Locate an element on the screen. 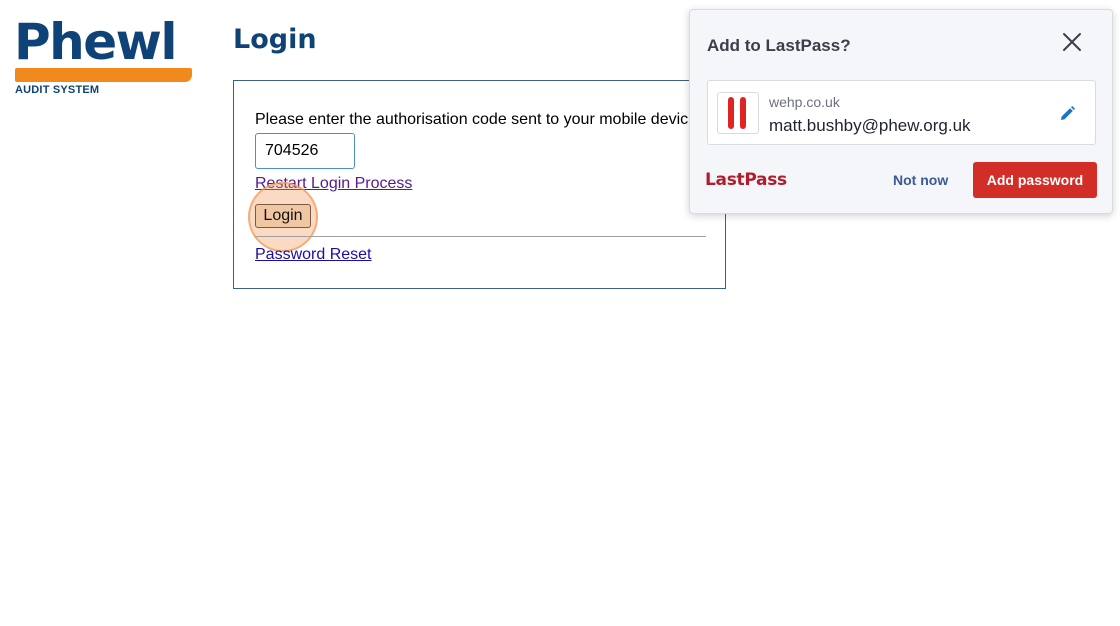 The height and width of the screenshot is (626, 1120). close-icon is located at coordinates (1072, 42).